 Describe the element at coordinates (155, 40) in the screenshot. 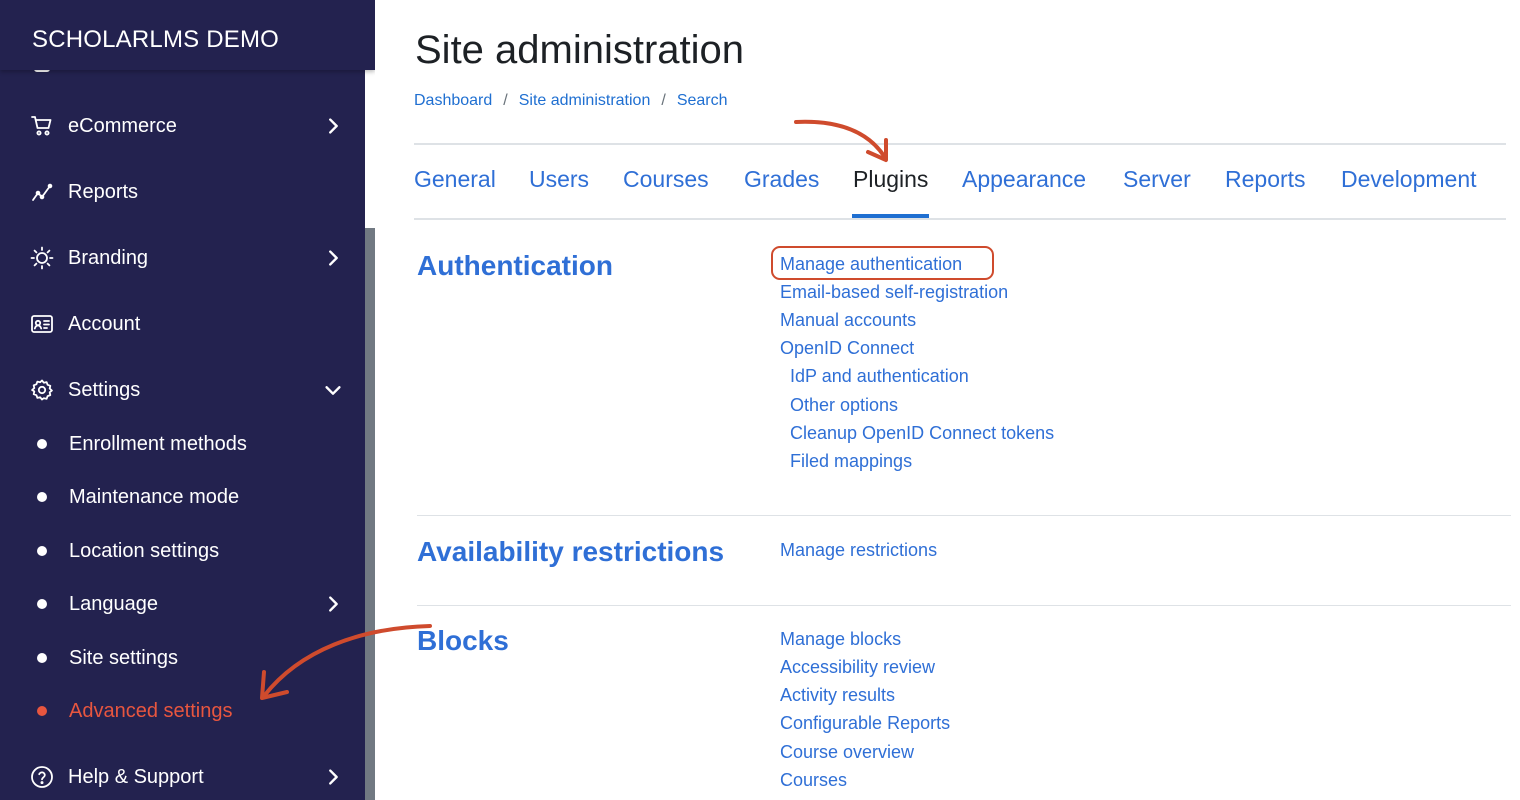

I see `brand-title: SCHOLARLMS DEMO` at that location.